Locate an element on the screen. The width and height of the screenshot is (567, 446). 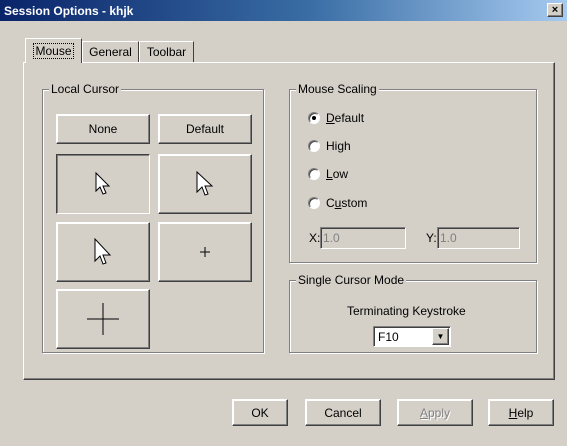
cursor-arrow-button is located at coordinates (103, 184).